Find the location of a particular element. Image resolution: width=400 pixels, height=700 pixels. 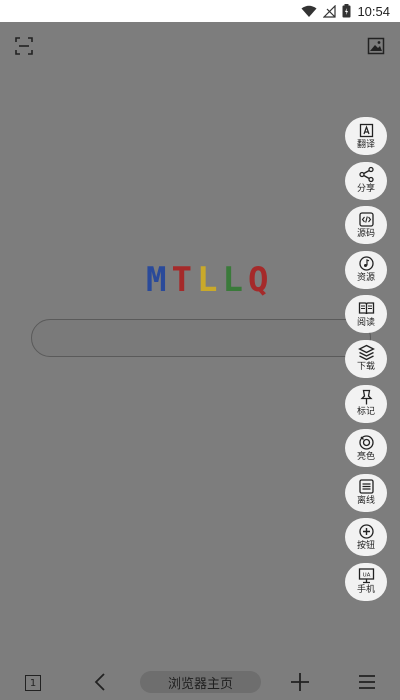

share-label: 分享 is located at coordinates (365, 189).